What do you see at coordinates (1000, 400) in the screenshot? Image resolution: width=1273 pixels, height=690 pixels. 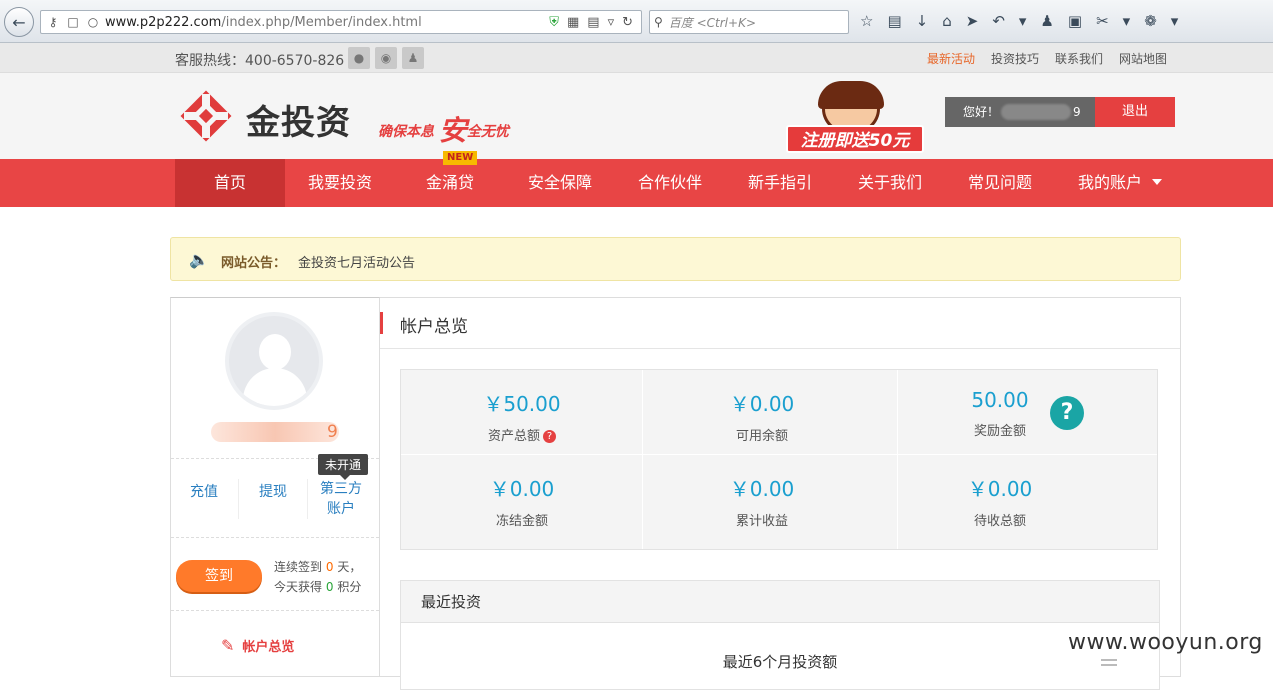 I see `stat-value: 50.00` at bounding box center [1000, 400].